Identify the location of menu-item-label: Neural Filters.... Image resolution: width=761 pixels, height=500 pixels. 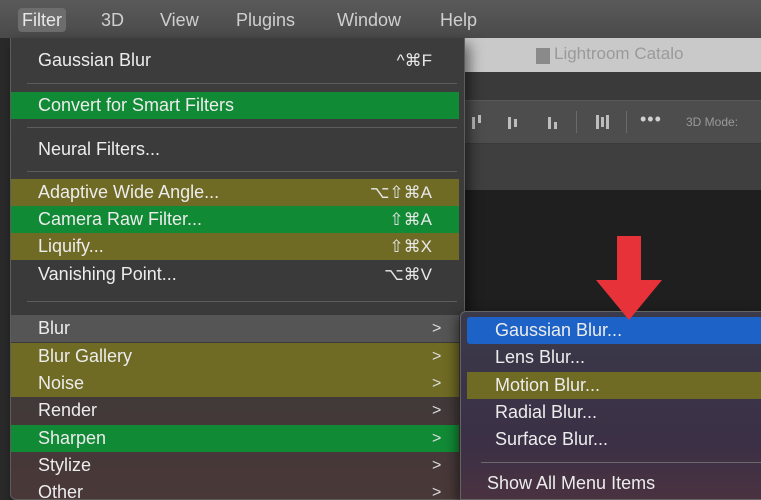
(99, 149).